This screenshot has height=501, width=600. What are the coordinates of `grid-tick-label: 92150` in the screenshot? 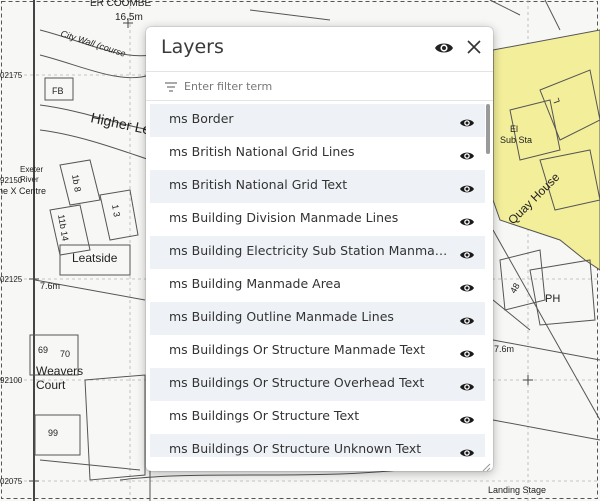 It's located at (11, 180).